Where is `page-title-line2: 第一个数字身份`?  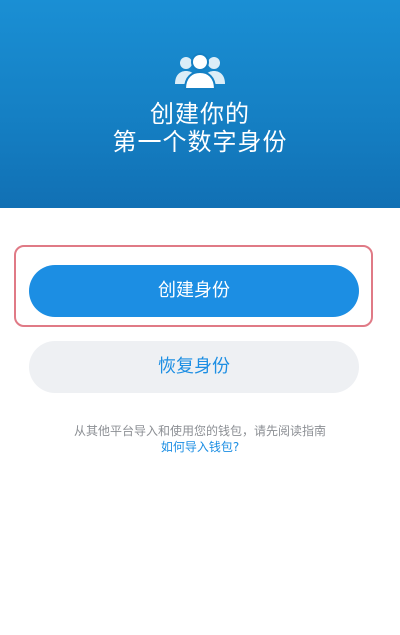 page-title-line2: 第一个数字身份 is located at coordinates (200, 142).